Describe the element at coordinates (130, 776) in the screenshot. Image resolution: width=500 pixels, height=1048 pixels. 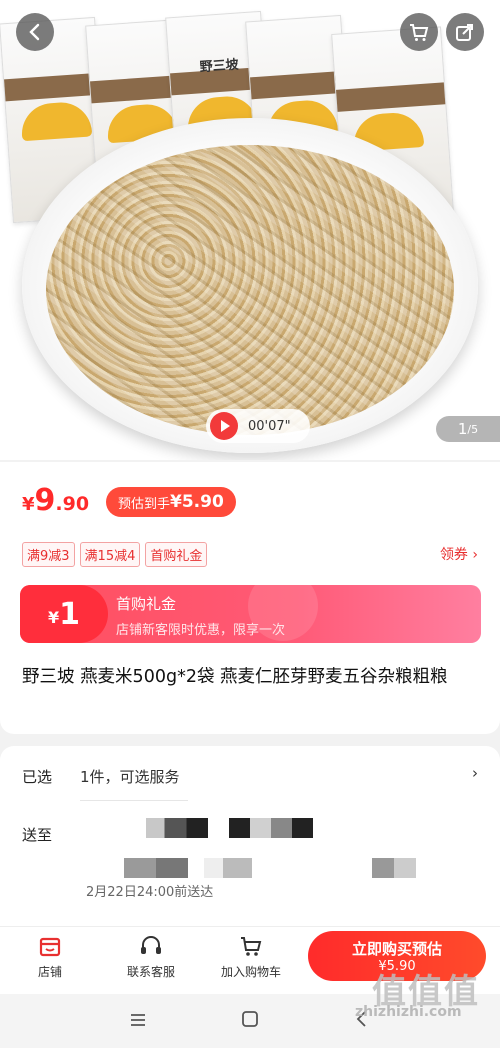
I see `selected-value: 1件，可选服务` at that location.